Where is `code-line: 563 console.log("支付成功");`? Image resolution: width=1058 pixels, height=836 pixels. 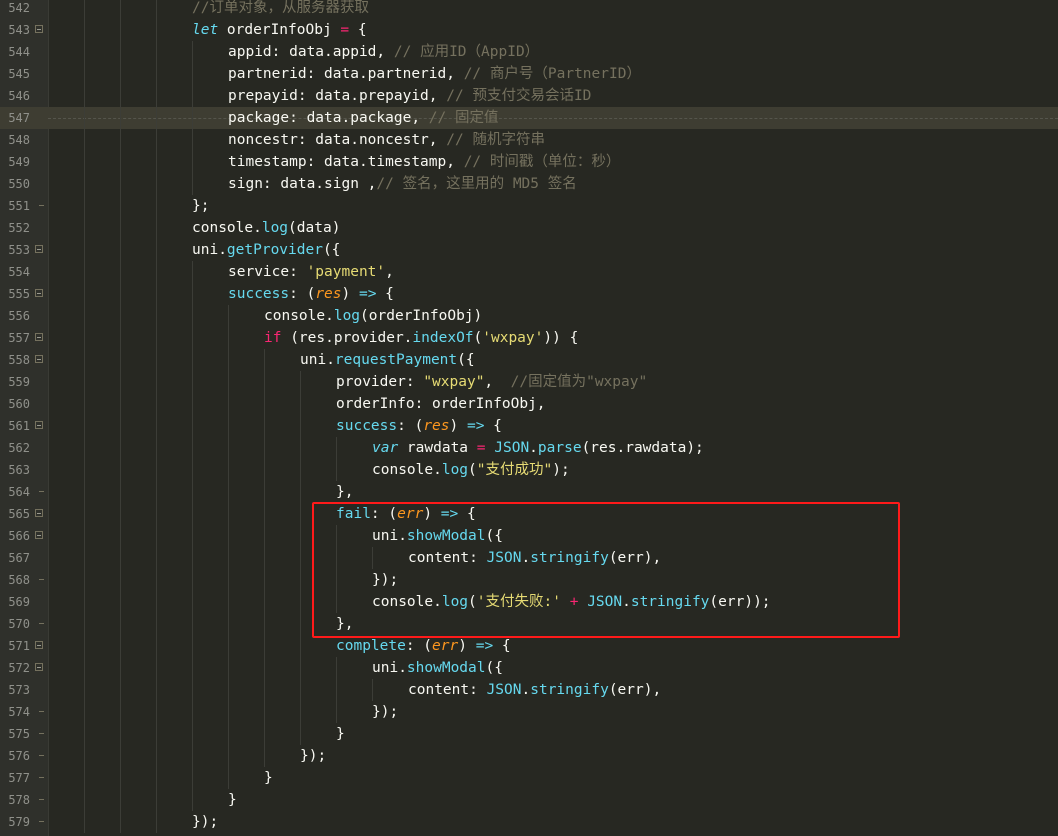 code-line: 563 console.log("支付成功"); is located at coordinates (529, 470).